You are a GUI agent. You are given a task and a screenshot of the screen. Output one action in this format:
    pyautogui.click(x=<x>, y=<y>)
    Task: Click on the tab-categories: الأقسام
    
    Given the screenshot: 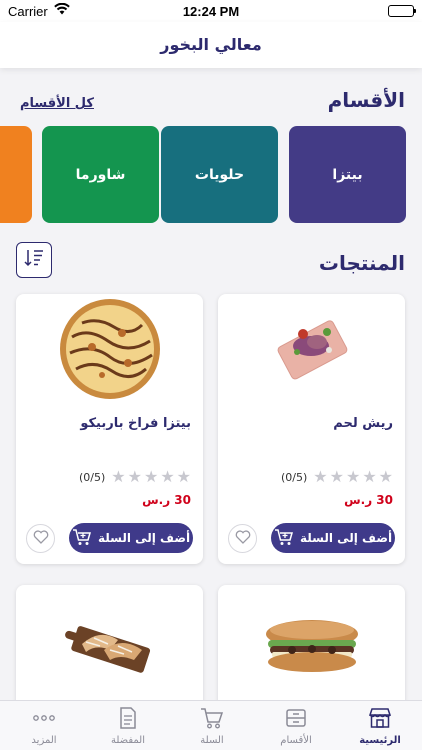 What is the action you would take?
    pyautogui.click(x=296, y=725)
    